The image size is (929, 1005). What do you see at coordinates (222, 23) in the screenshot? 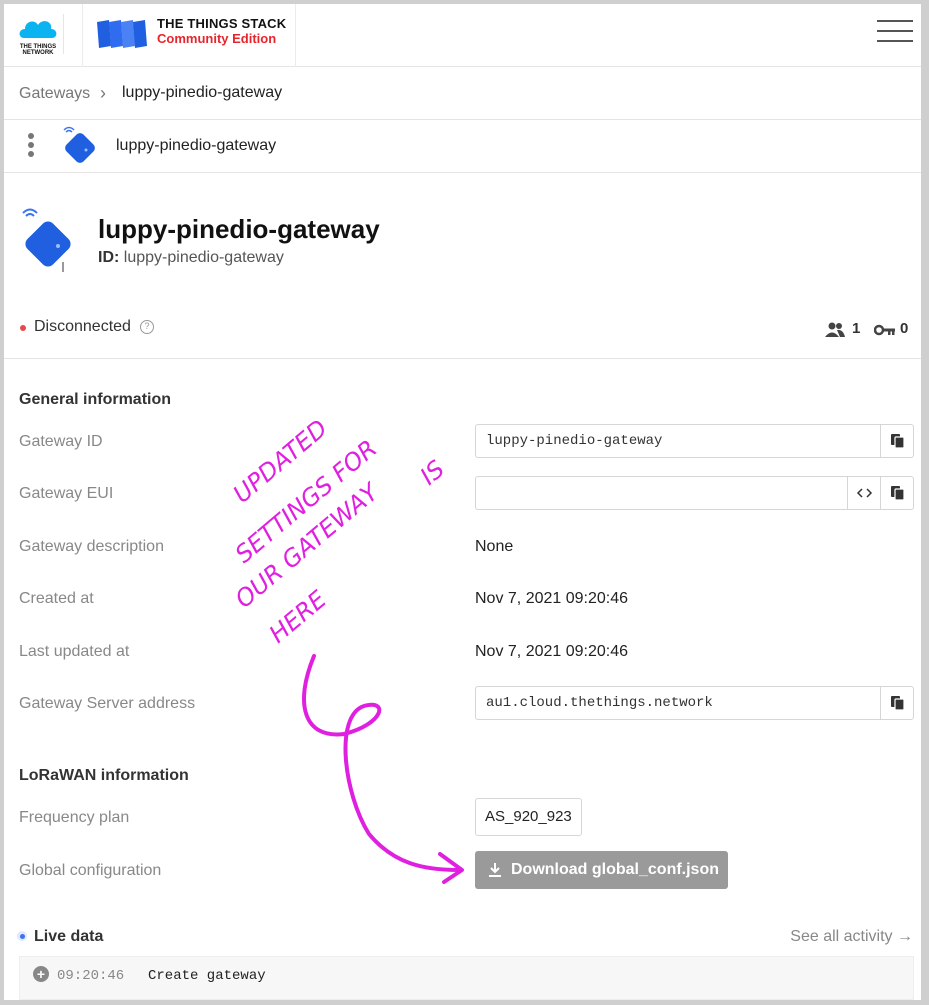
I see `stack-title: THE THINGS STACK` at bounding box center [222, 23].